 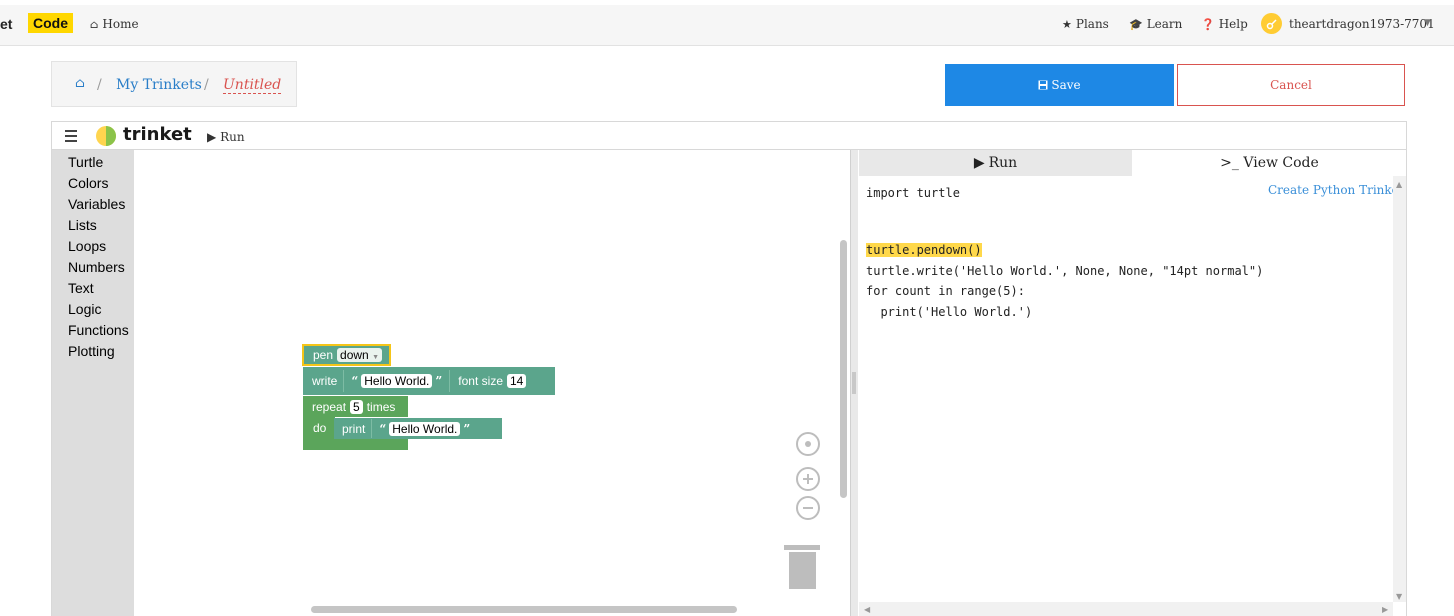 What do you see at coordinates (1399, 389) in the screenshot?
I see `code-vertical-scrollbar` at bounding box center [1399, 389].